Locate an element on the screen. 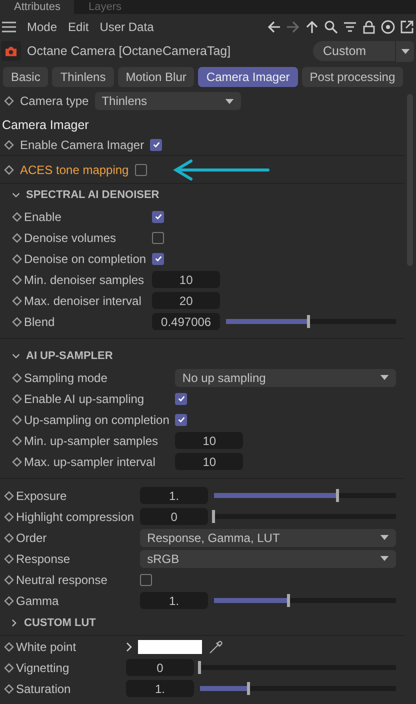  preset-dropdown: Custom is located at coordinates (354, 51).